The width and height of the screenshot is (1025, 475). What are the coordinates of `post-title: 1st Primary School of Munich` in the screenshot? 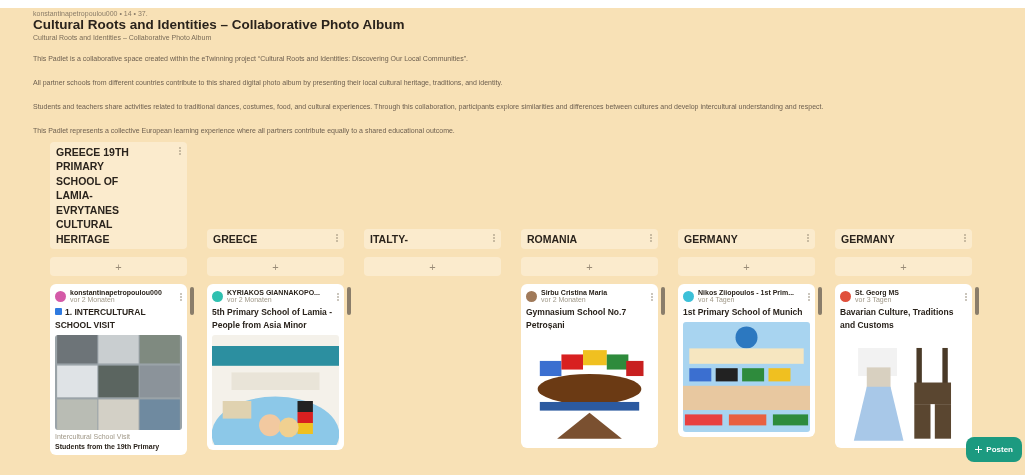 It's located at (743, 312).